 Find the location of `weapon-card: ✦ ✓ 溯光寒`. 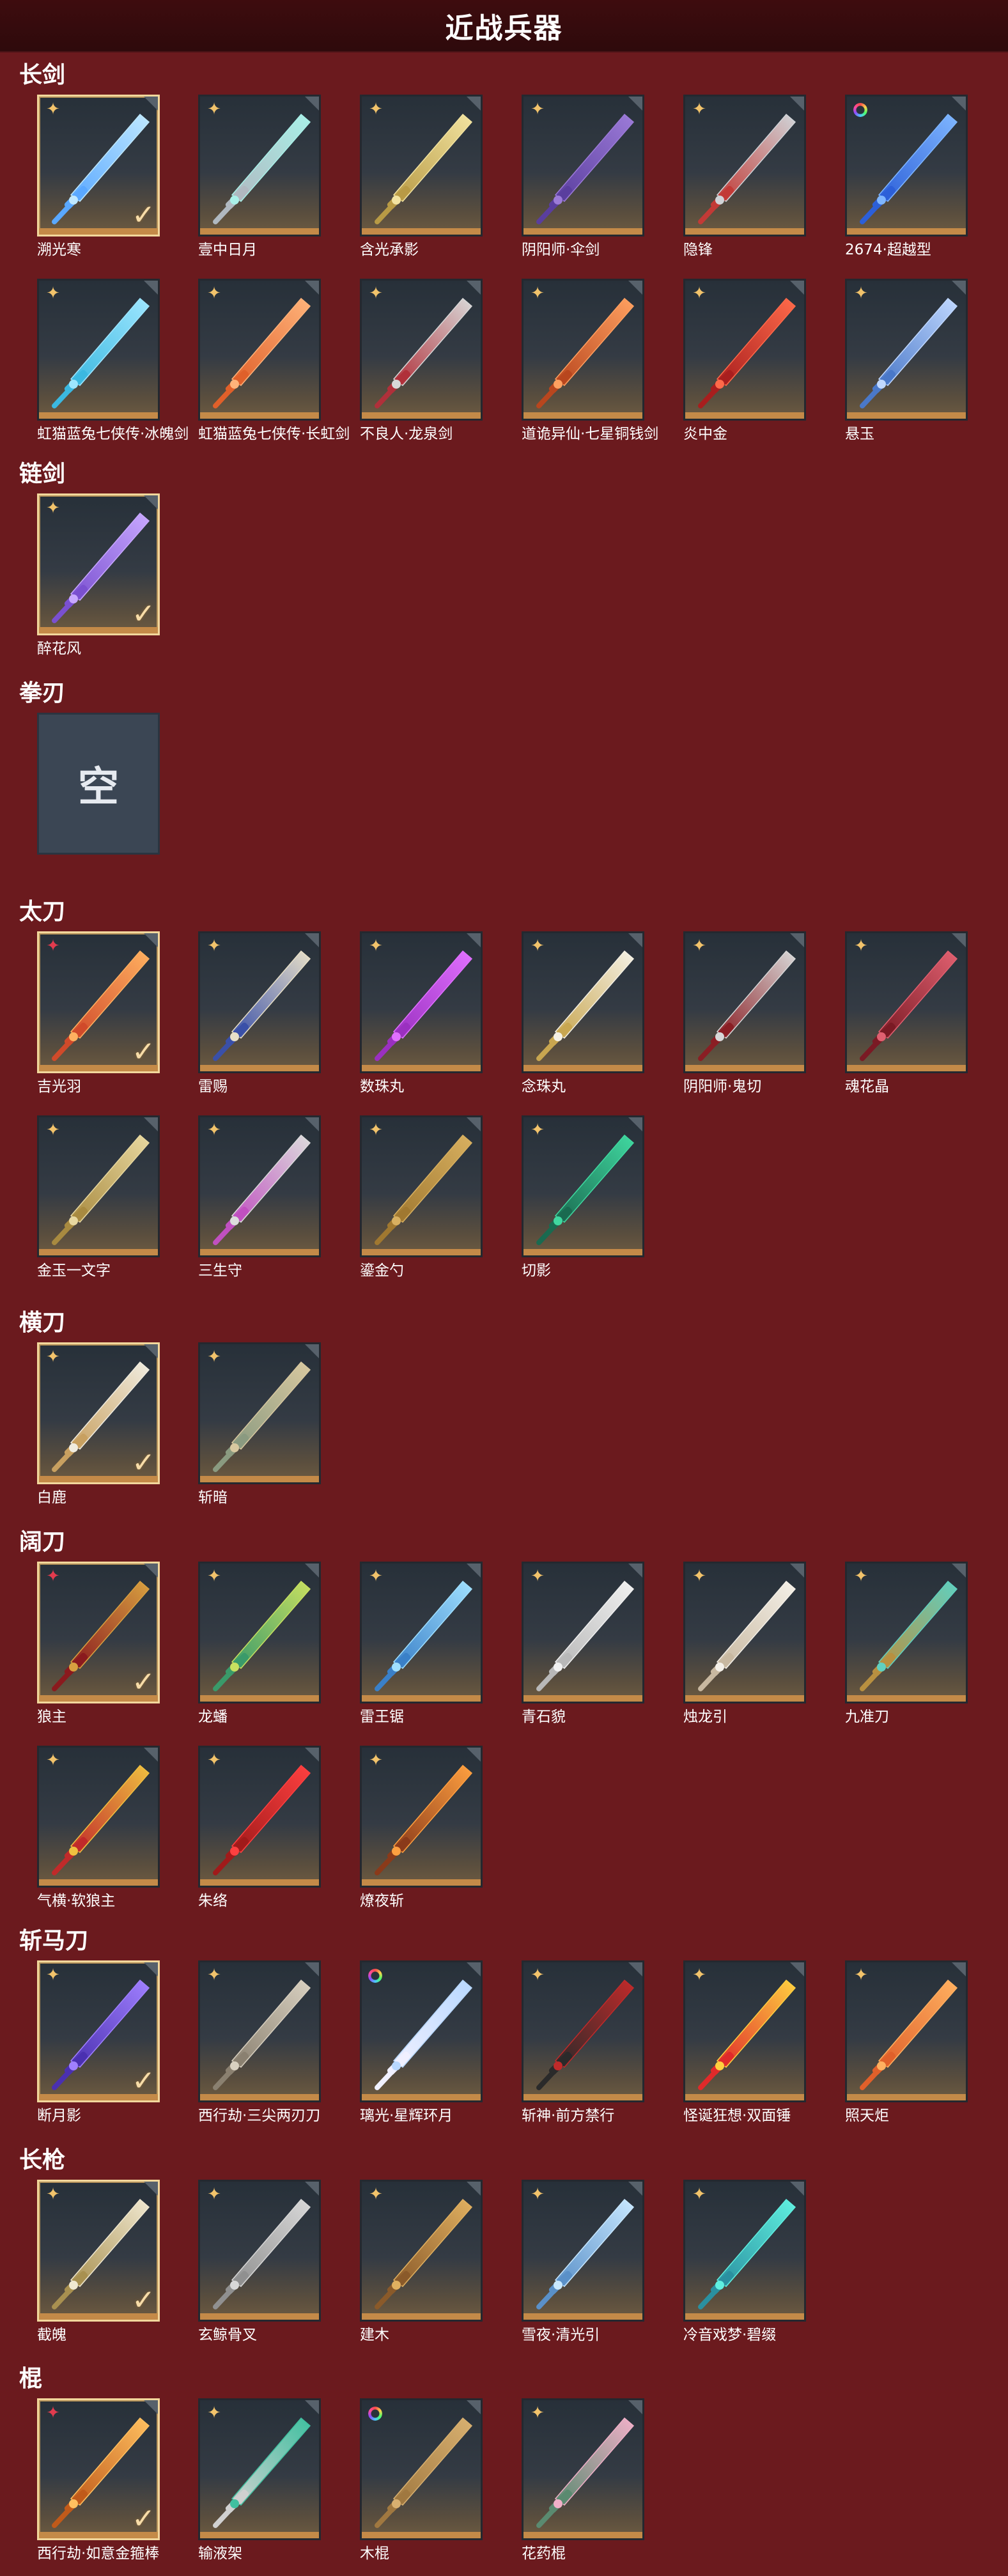

weapon-card: ✦ ✓ 溯光寒 is located at coordinates (99, 176).